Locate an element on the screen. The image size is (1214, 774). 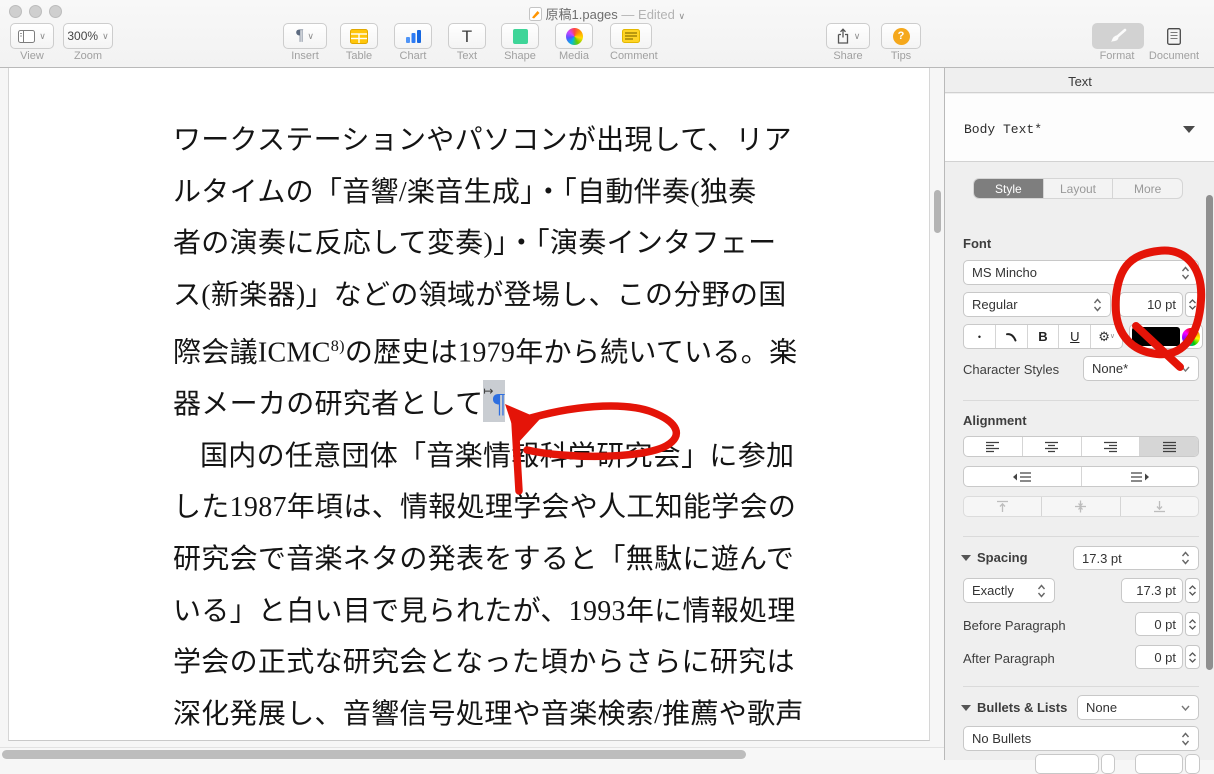
align-right-icon is located at coordinates (1110, 446).